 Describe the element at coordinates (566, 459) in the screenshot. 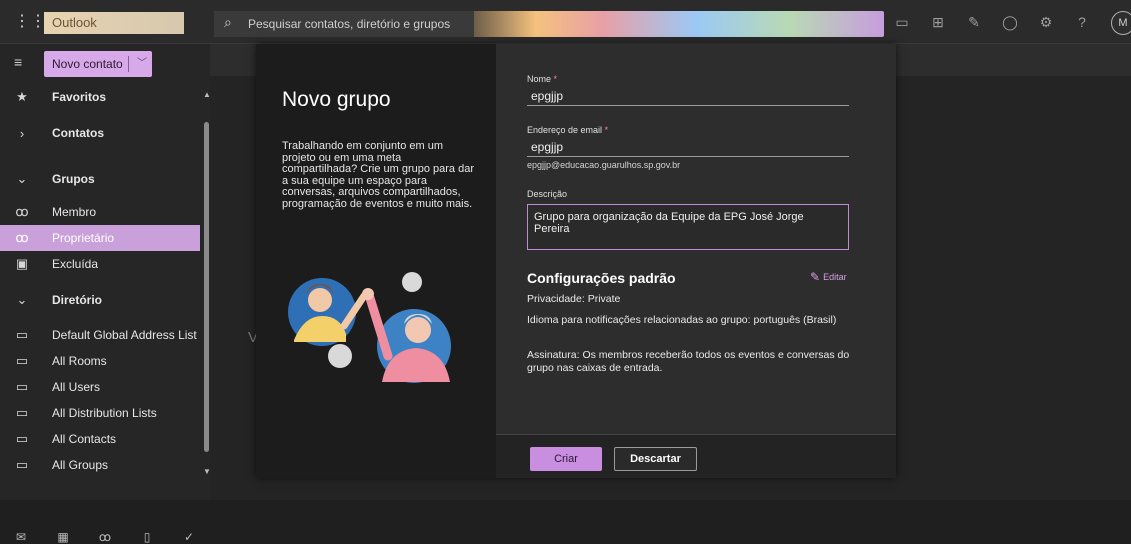

I see `create-button: Criar` at that location.